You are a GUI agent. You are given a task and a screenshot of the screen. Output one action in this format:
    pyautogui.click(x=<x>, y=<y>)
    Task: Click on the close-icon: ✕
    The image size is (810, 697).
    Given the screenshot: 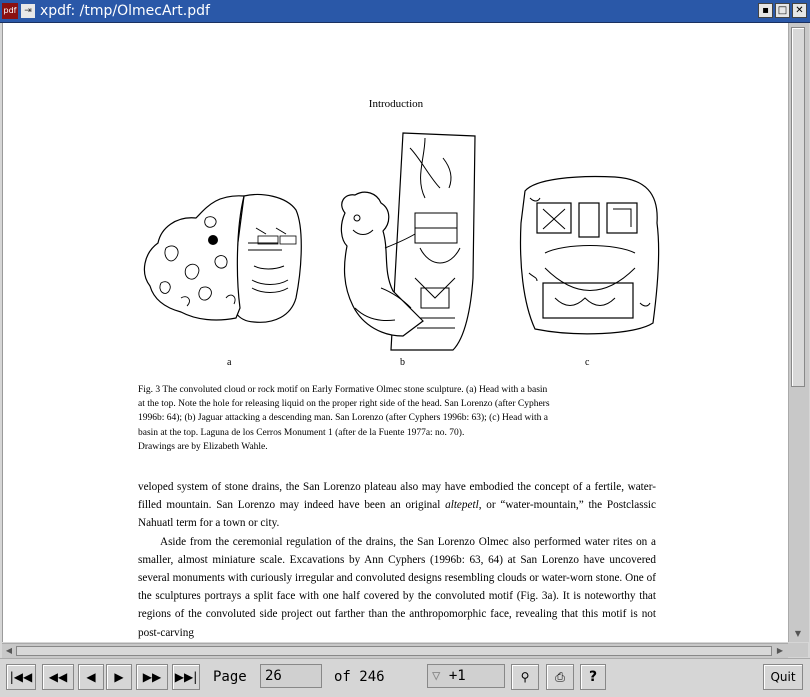 What is the action you would take?
    pyautogui.click(x=799, y=10)
    